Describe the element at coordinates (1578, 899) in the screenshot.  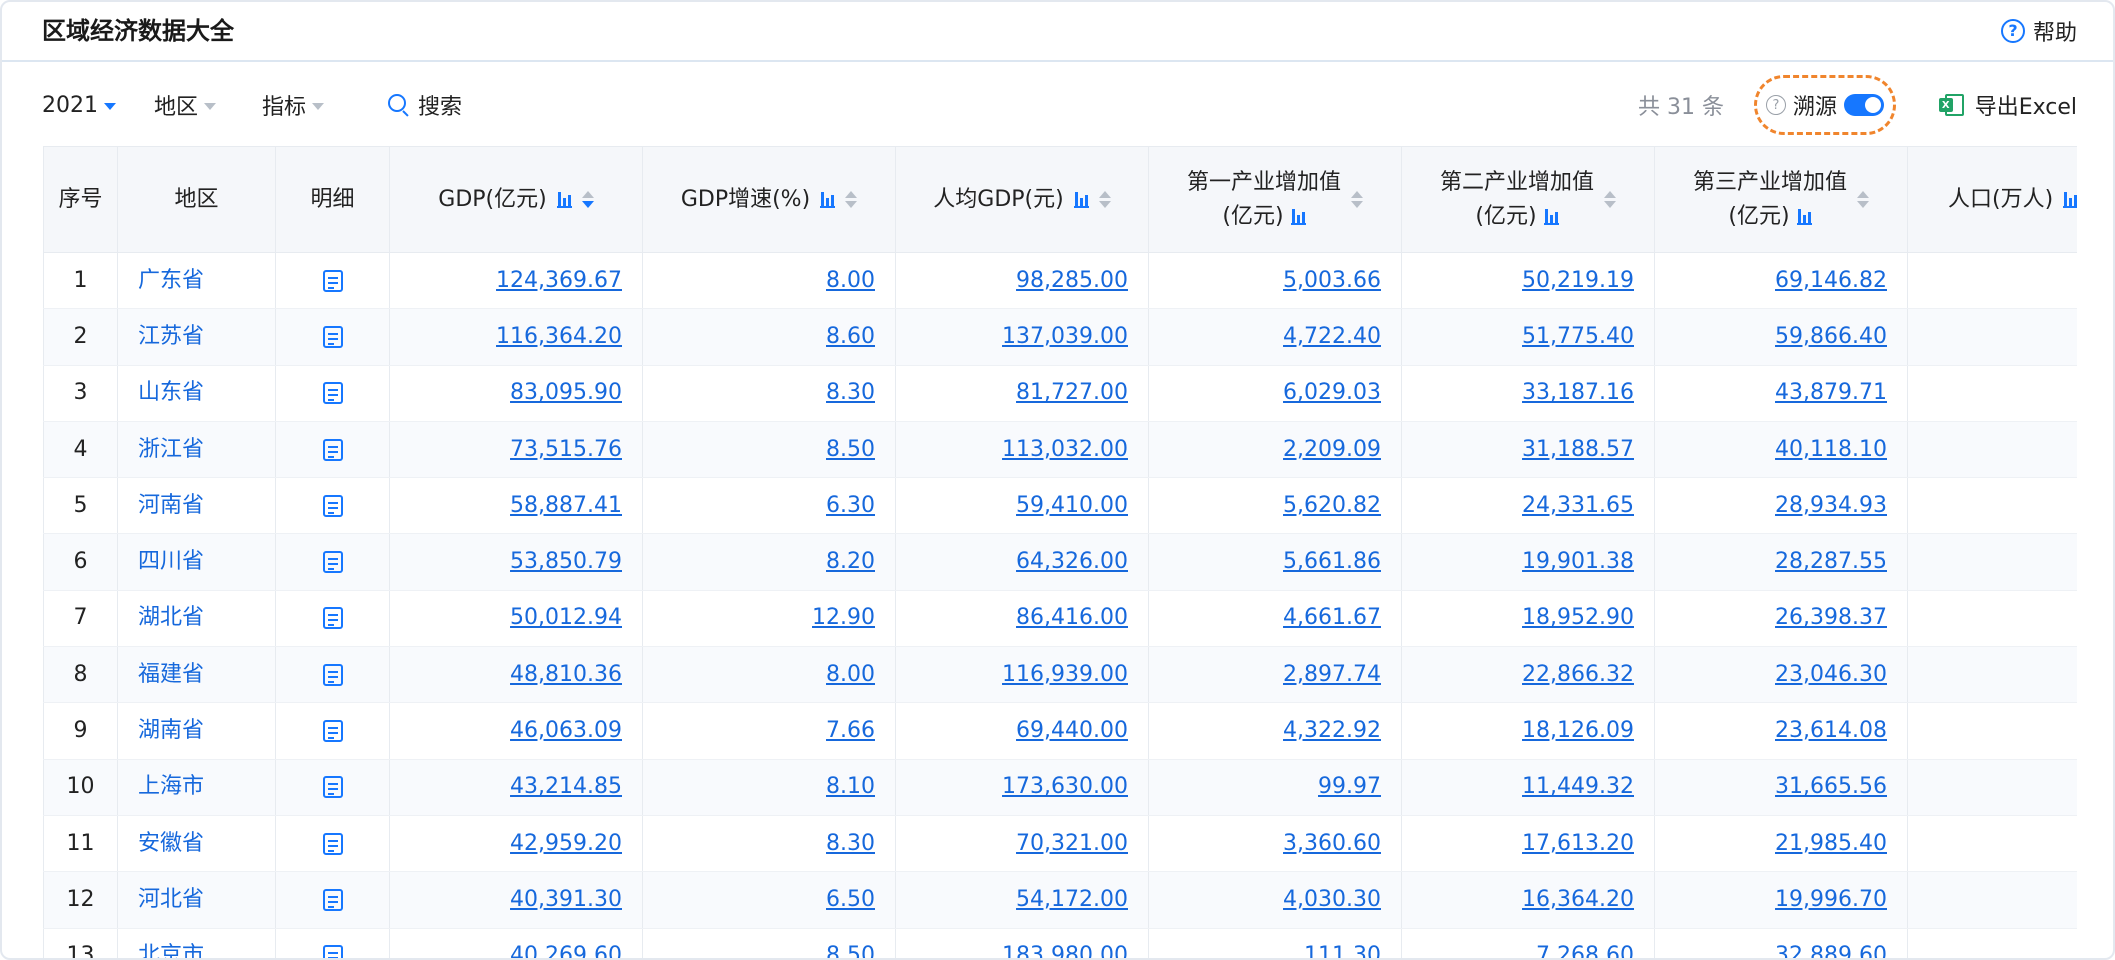
I see `value-link: 16,364.20` at that location.